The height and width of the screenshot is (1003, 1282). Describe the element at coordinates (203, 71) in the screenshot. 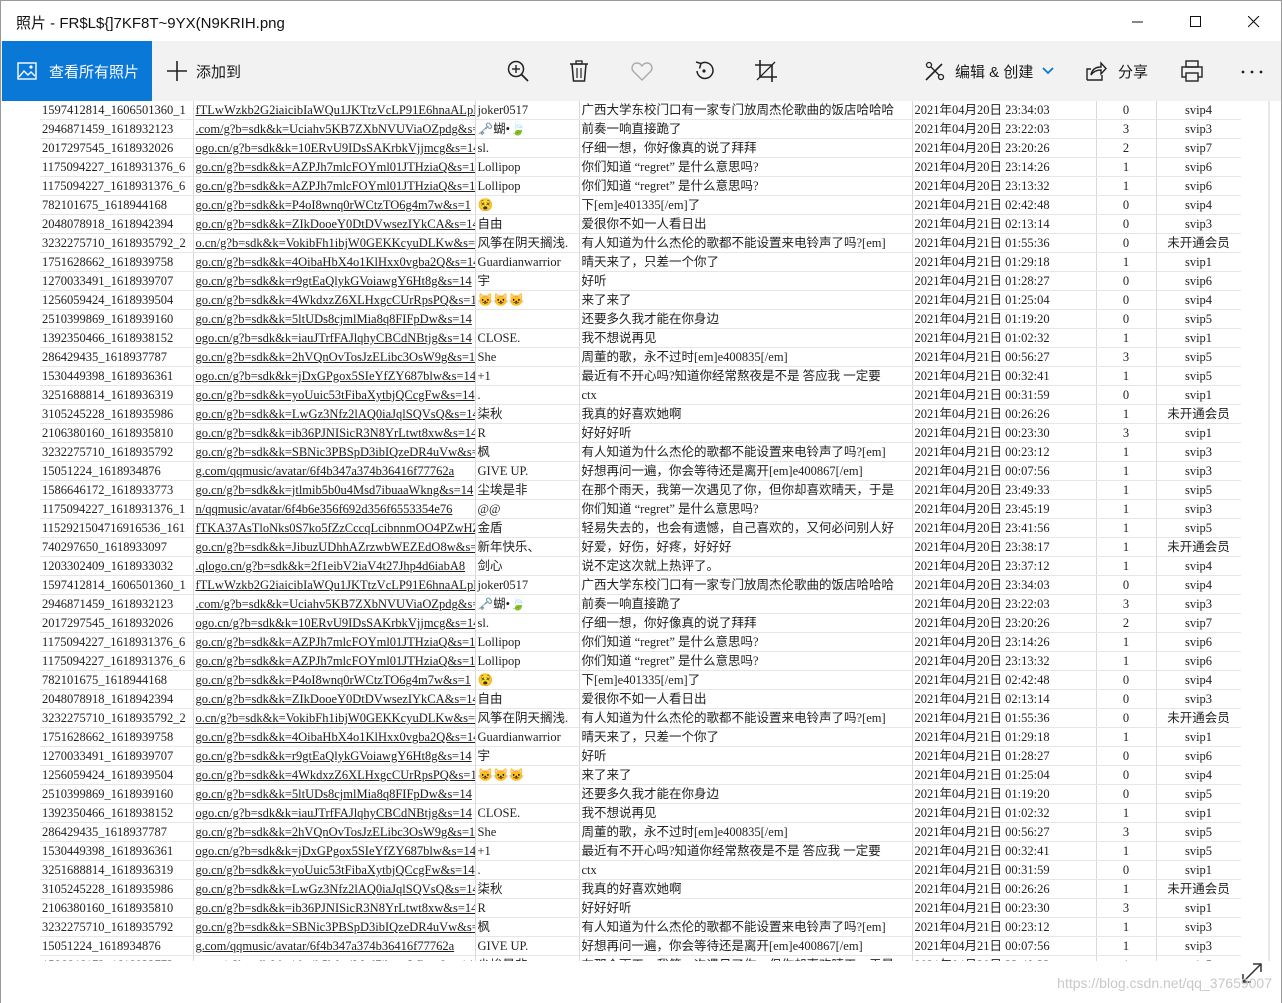

I see `add-to-button: 添加到` at that location.